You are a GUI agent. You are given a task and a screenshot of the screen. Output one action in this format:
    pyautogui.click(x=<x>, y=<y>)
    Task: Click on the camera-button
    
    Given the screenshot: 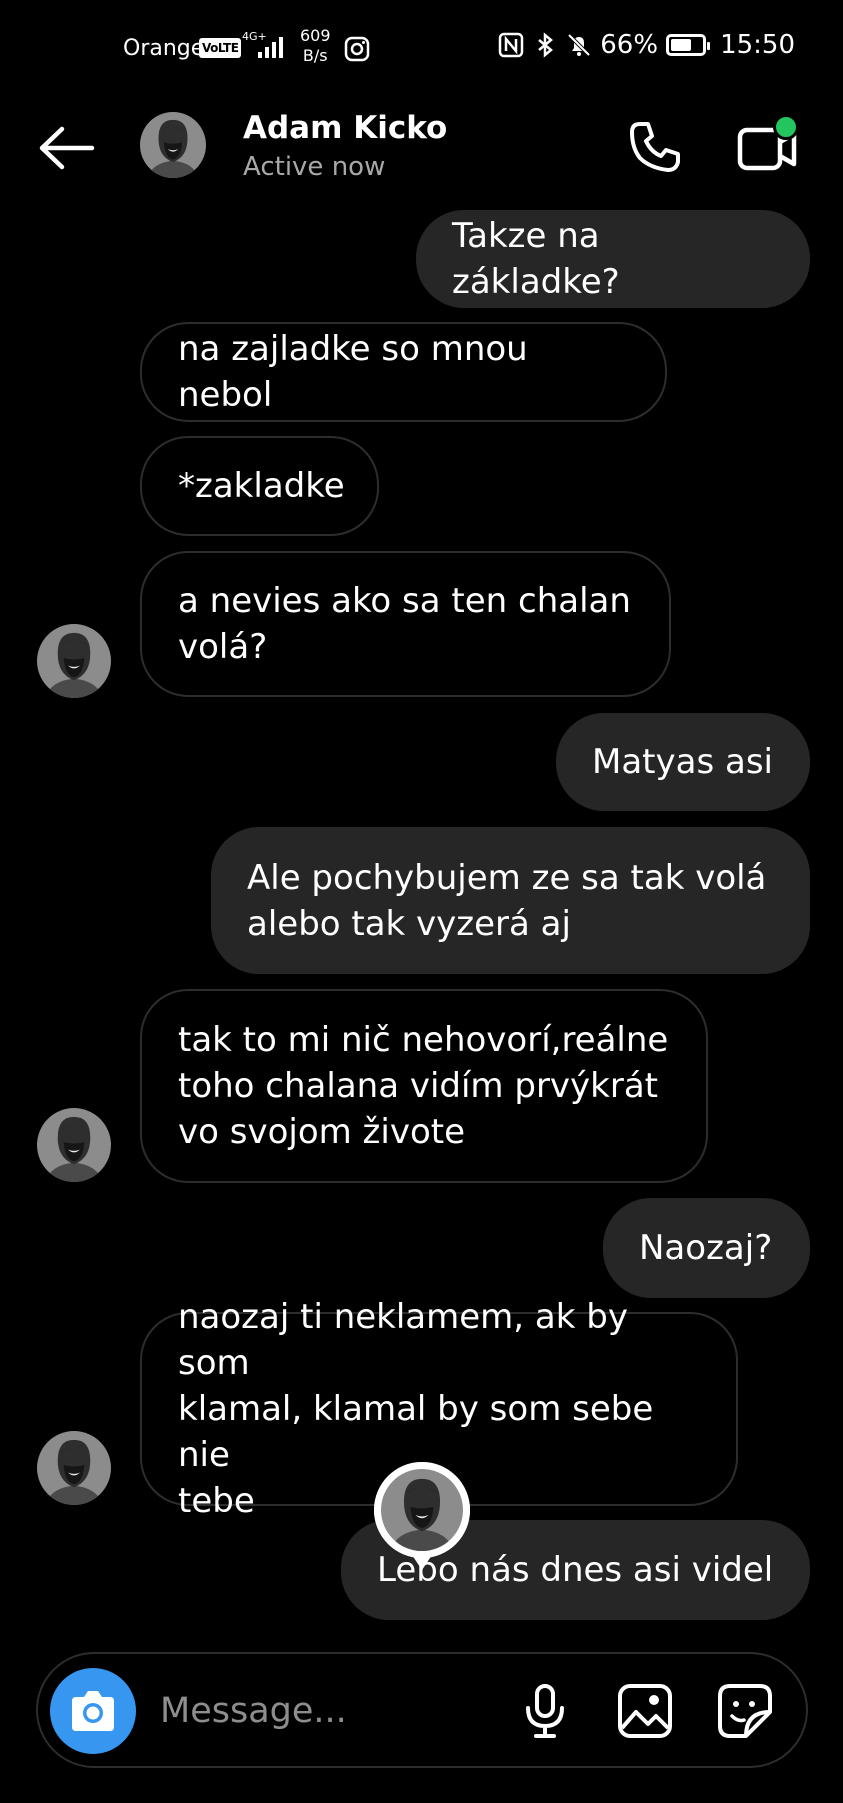 What is the action you would take?
    pyautogui.click(x=93, y=1711)
    